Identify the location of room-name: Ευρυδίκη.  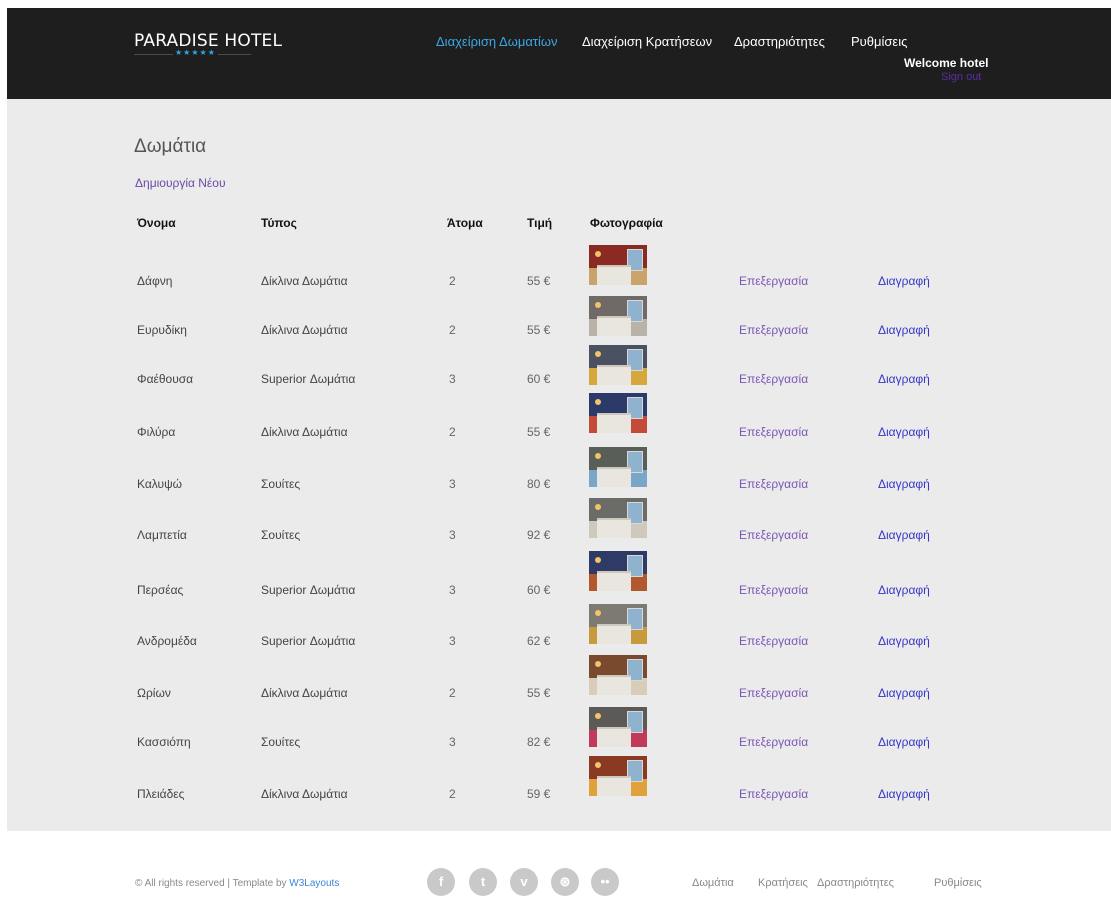
(162, 330).